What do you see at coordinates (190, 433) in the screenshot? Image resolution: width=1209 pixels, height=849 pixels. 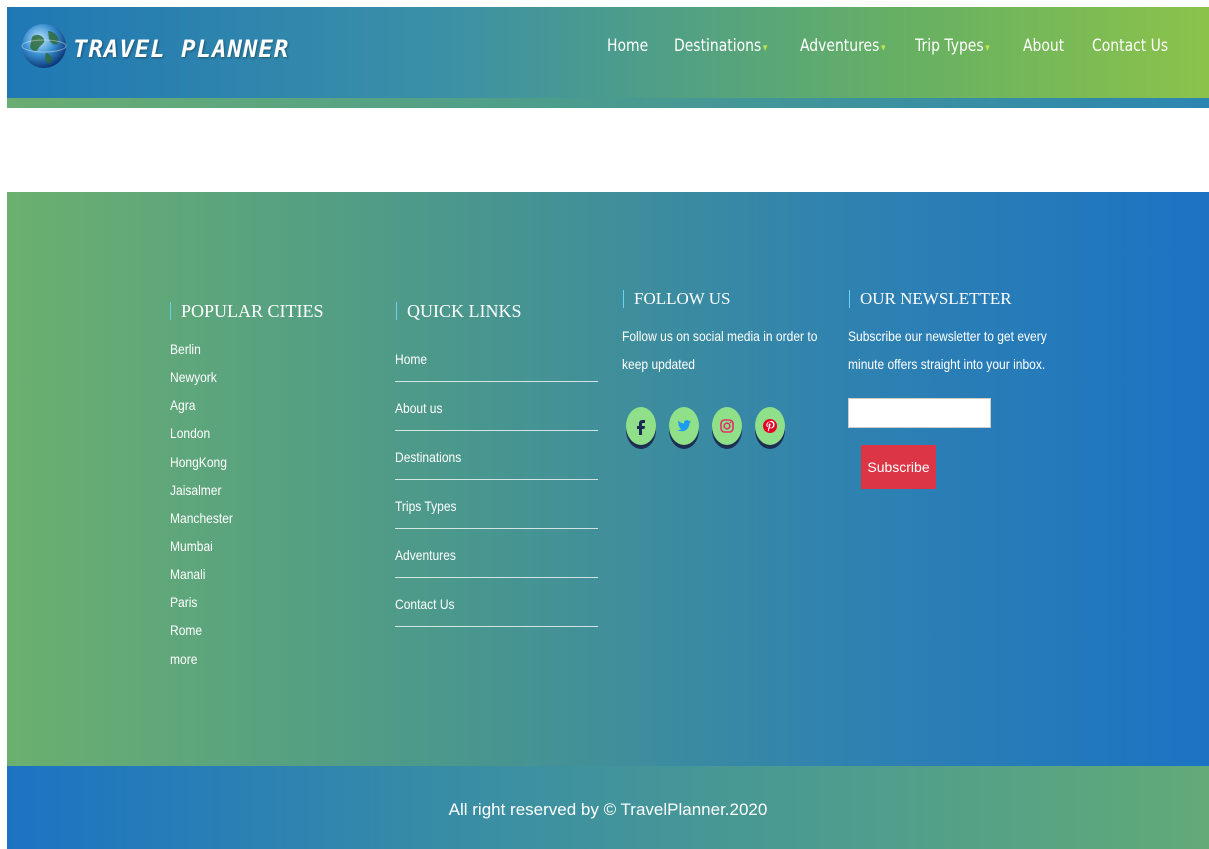 I see `city-link: London` at bounding box center [190, 433].